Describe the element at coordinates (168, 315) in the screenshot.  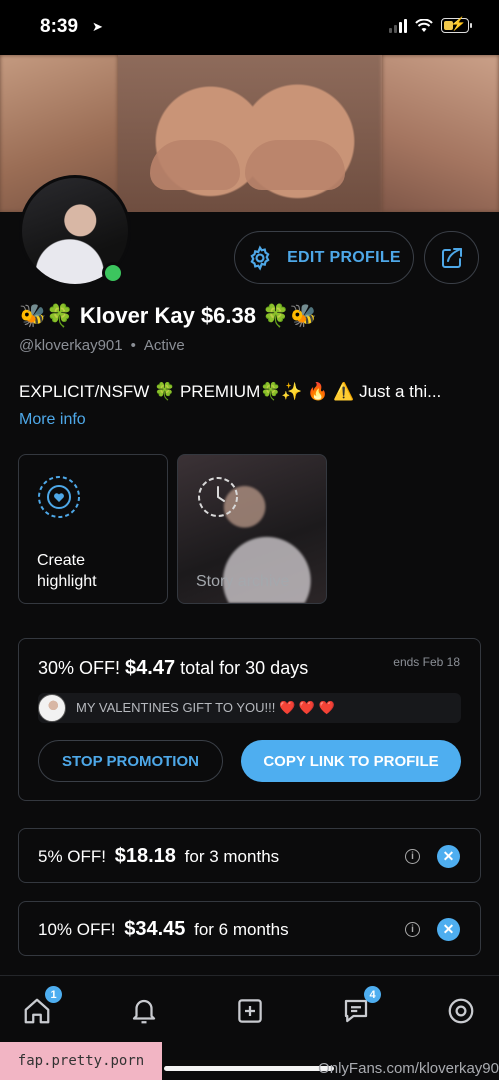
I see `profile-name: 🐝🍀 Klover Kay $6.38 🍀🐝` at that location.